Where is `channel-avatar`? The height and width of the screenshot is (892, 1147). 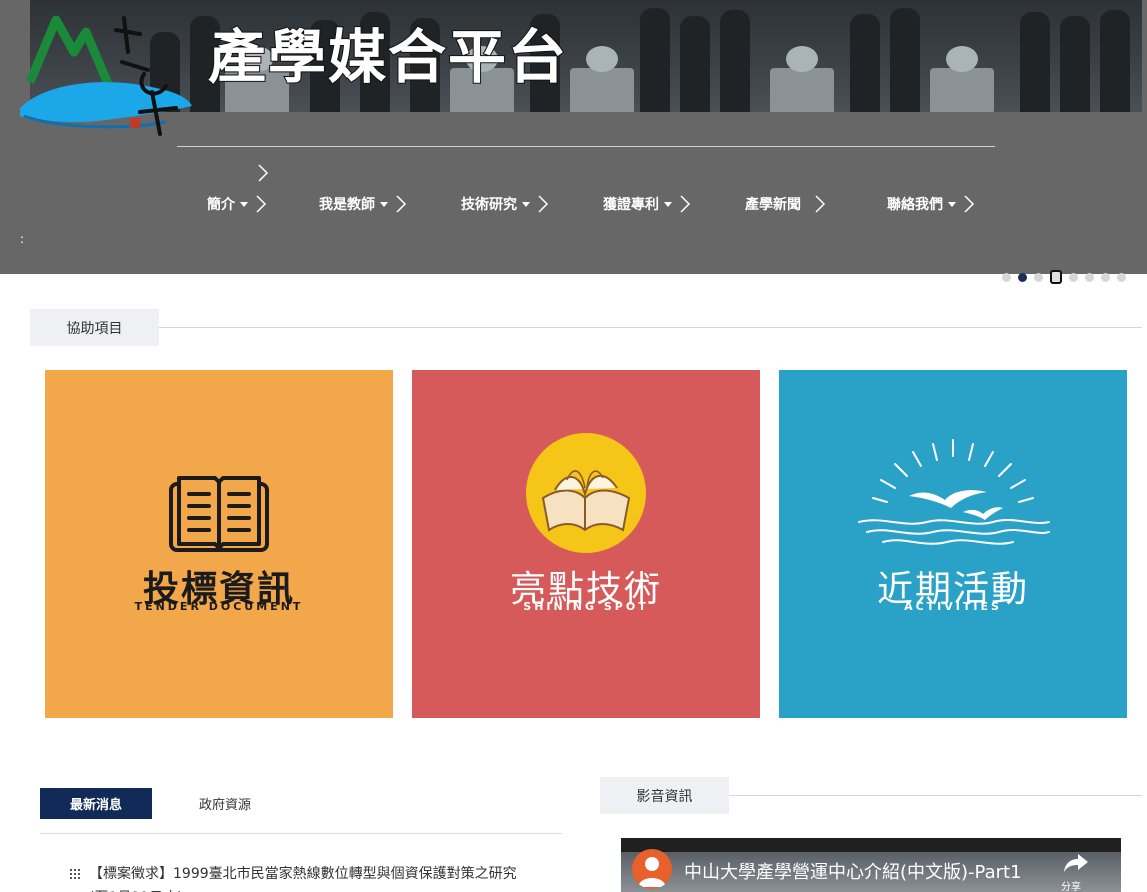
channel-avatar is located at coordinates (652, 869).